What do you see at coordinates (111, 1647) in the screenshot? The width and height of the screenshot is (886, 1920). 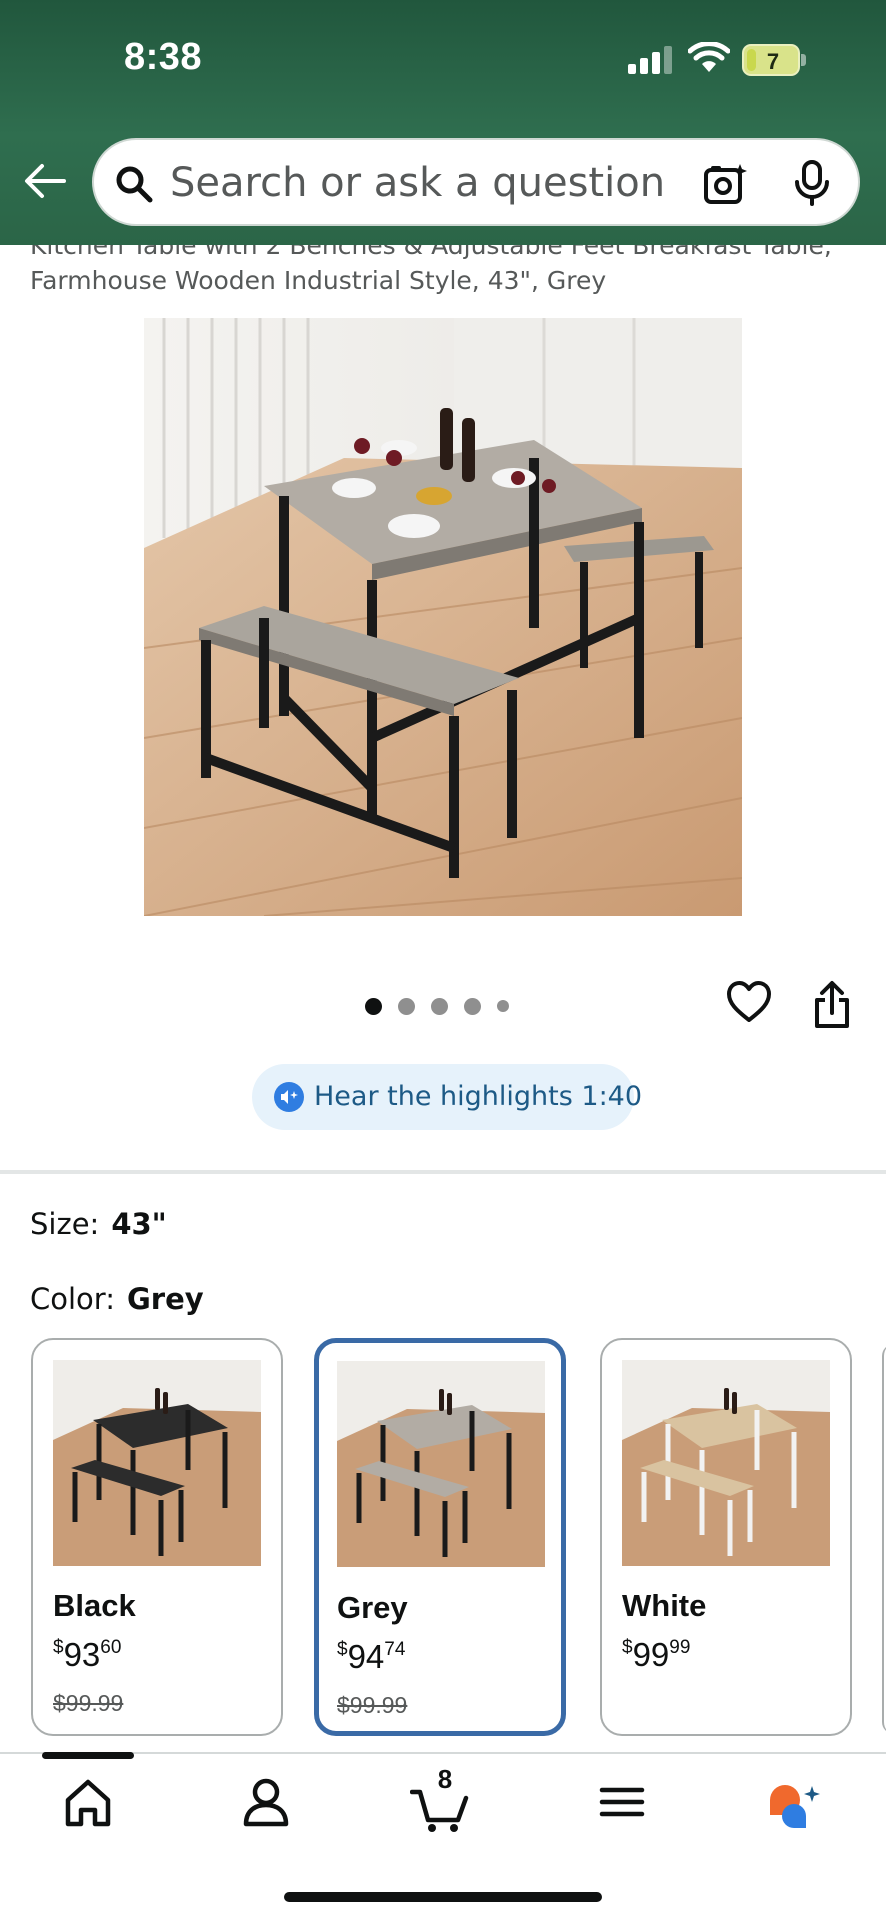 I see `price-fraction: 60` at bounding box center [111, 1647].